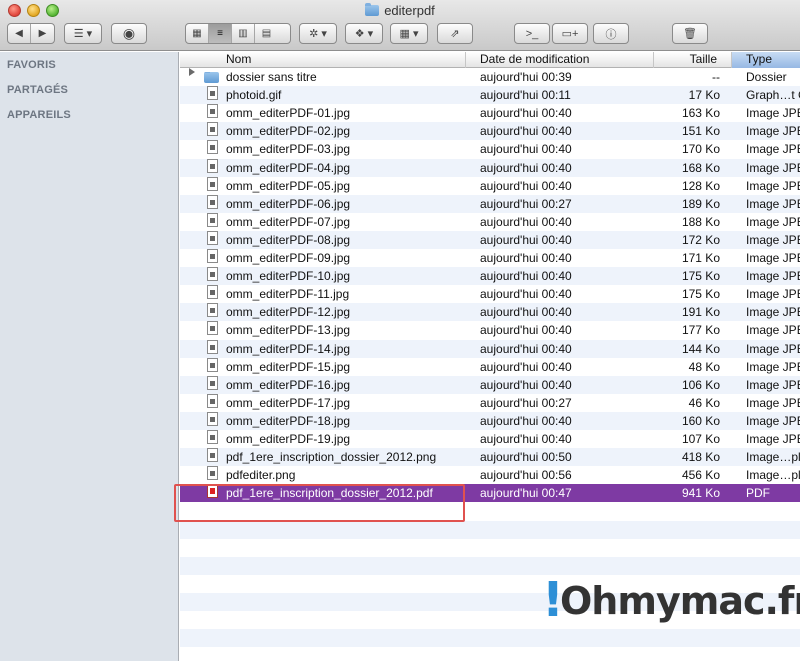  I want to click on disclosure-triangle-icon, so click(192, 72).